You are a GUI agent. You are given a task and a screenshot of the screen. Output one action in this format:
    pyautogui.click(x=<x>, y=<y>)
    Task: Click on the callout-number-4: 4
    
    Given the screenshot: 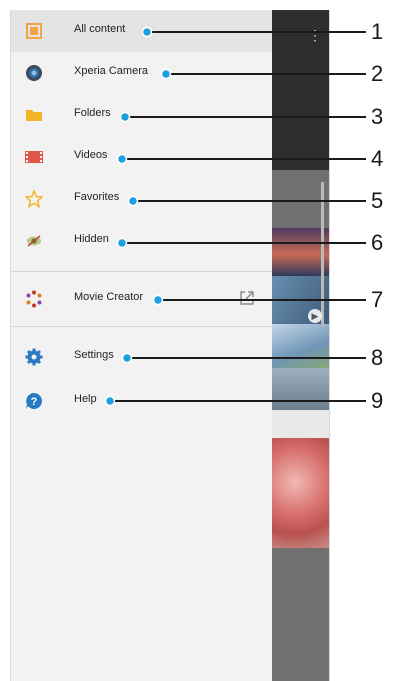 What is the action you would take?
    pyautogui.click(x=377, y=158)
    